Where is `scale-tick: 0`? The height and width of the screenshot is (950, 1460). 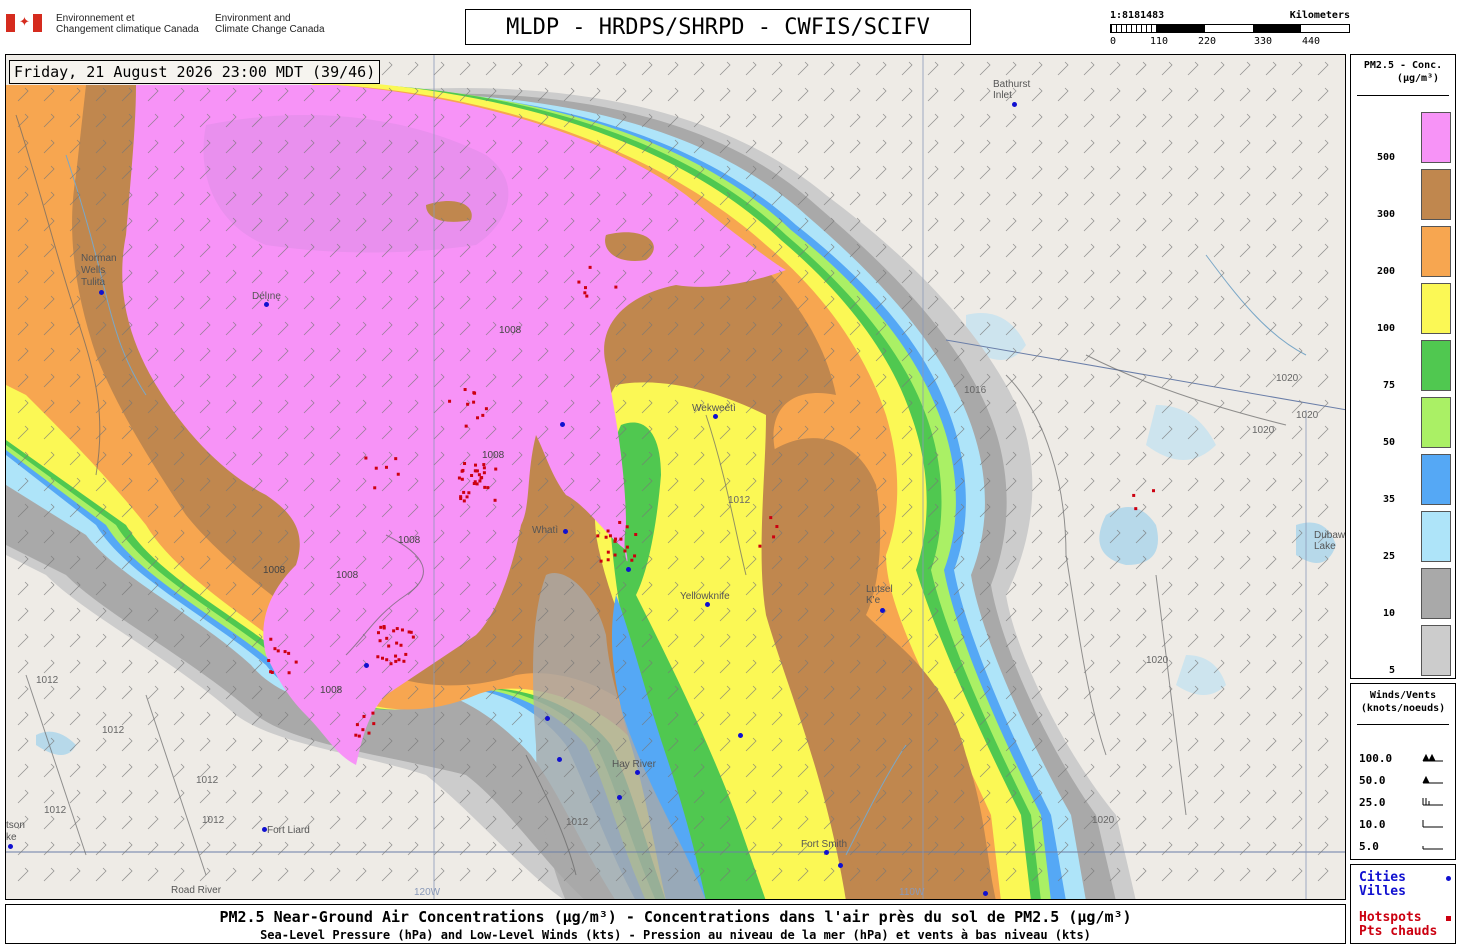 scale-tick: 0 is located at coordinates (1113, 41).